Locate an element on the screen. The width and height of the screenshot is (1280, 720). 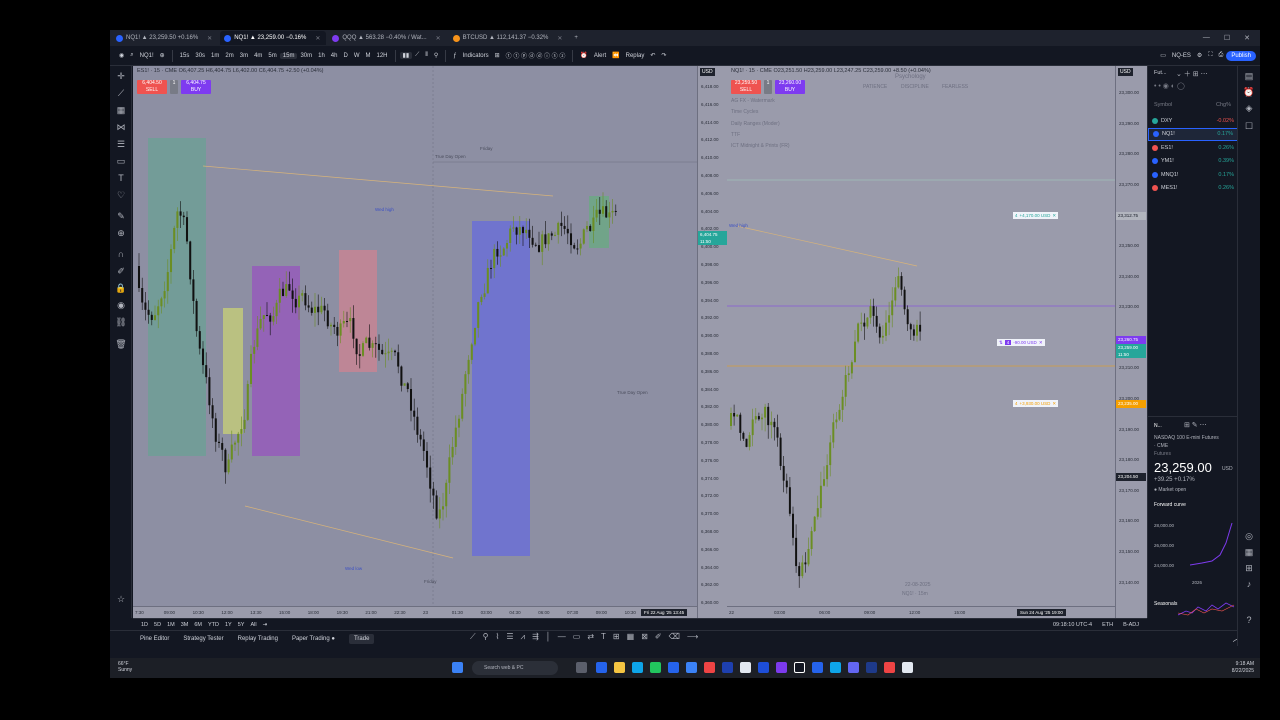
telegram-icon is located at coordinates (835, 667).